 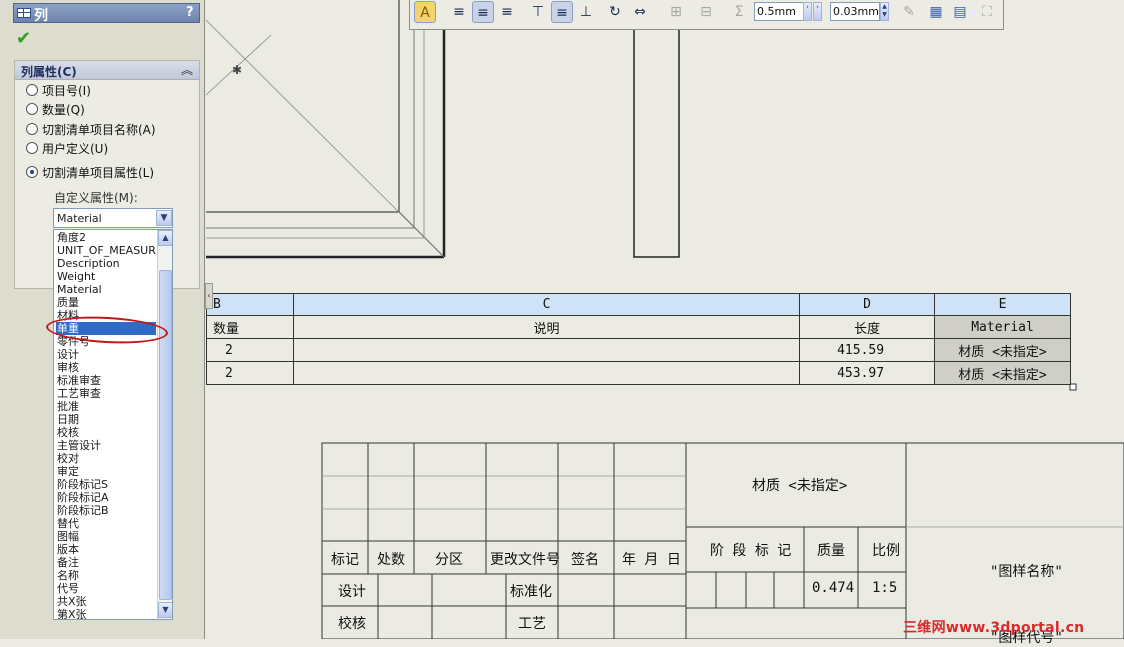 I want to click on properties-icon: ✎, so click(x=909, y=12).